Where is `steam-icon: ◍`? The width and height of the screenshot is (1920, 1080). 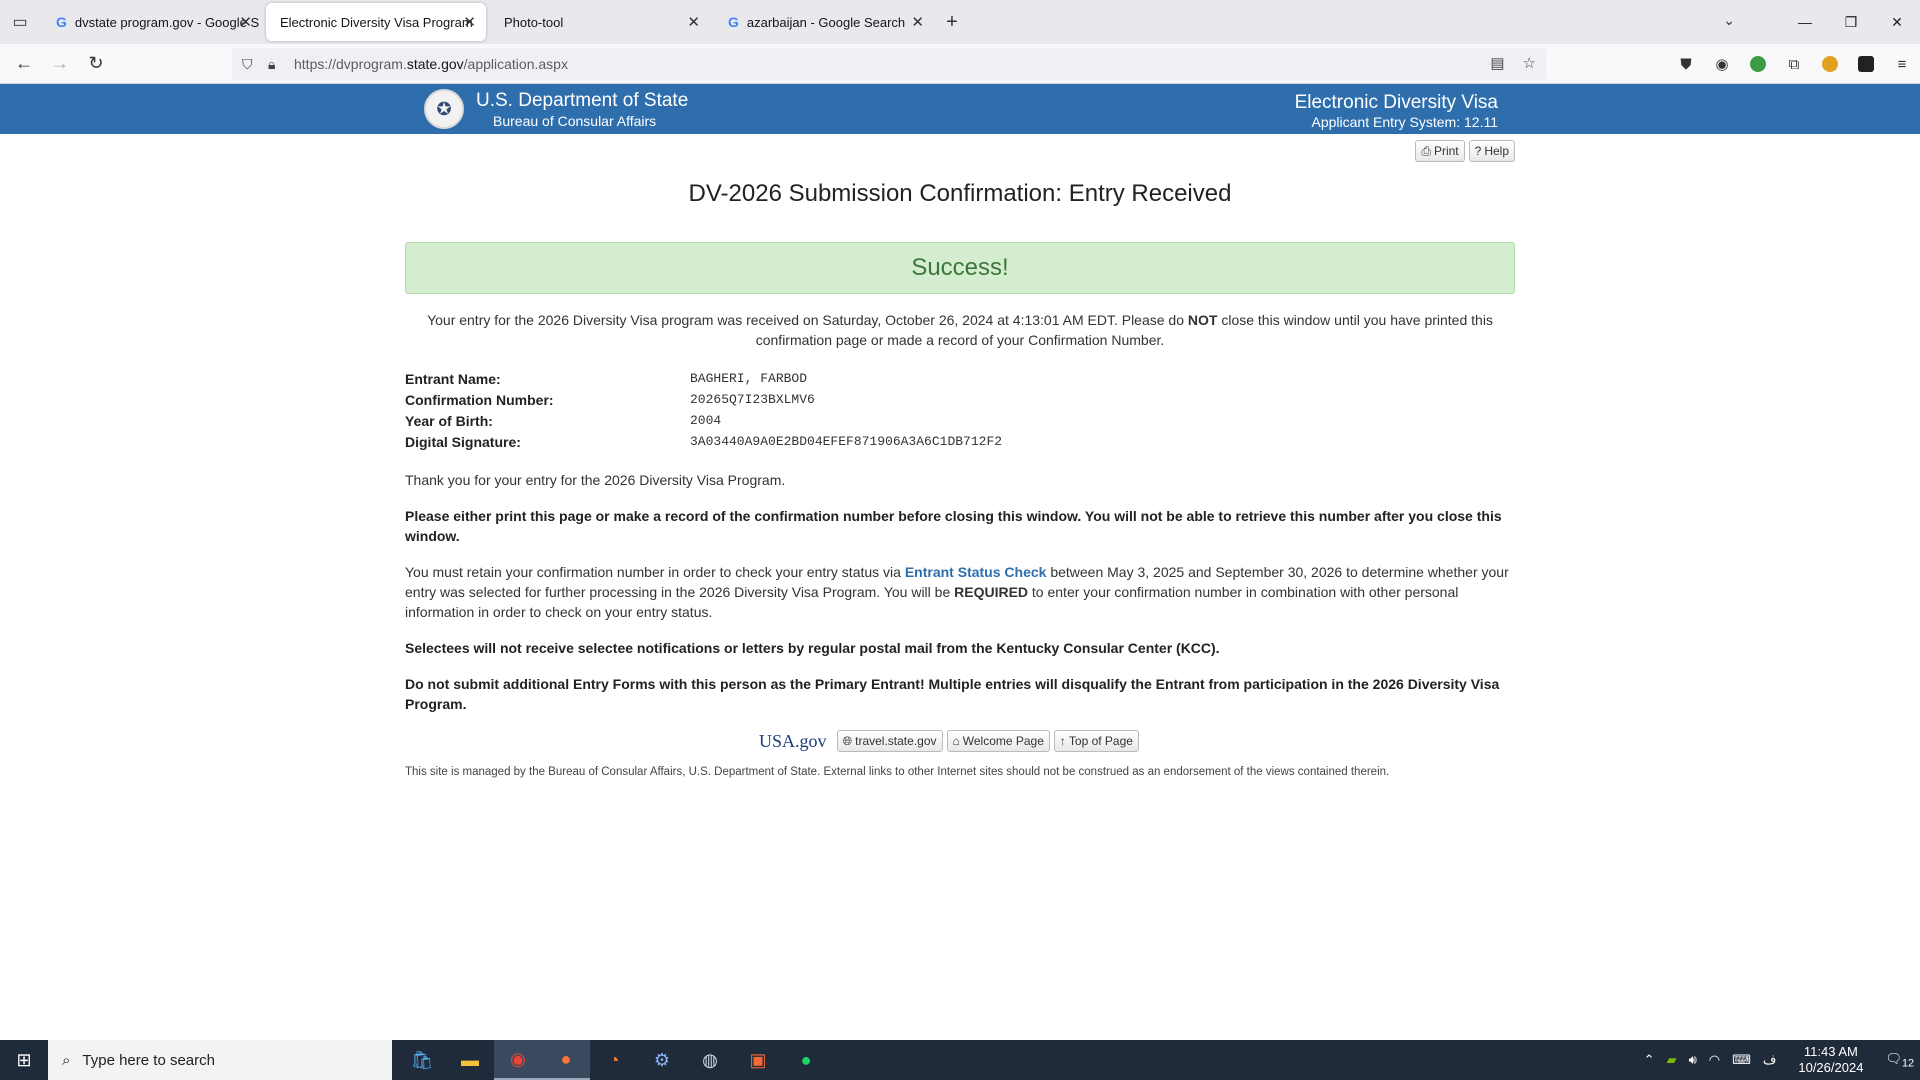 steam-icon: ◍ is located at coordinates (710, 1060).